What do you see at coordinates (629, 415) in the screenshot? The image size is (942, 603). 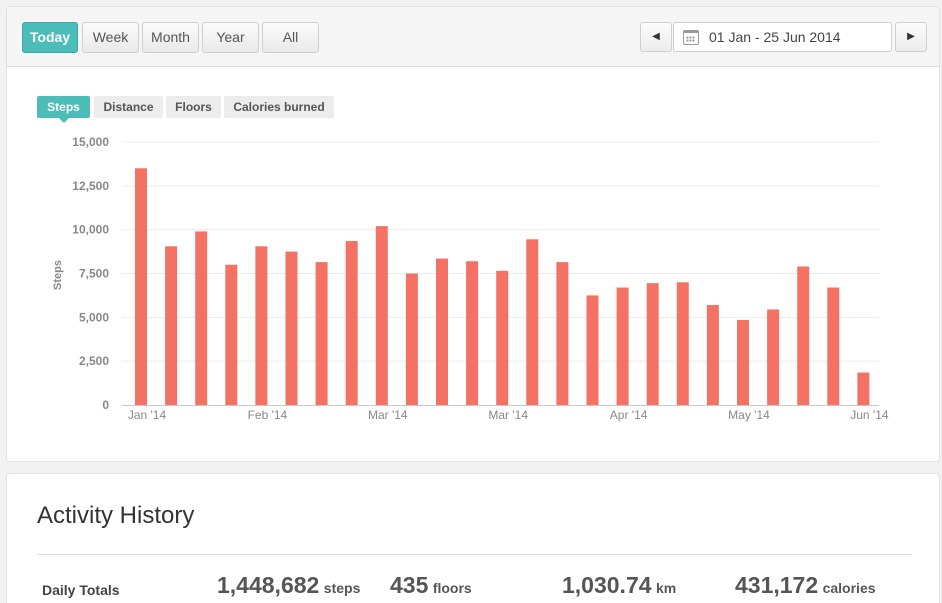 I see `x-tick-label: Apr '14` at bounding box center [629, 415].